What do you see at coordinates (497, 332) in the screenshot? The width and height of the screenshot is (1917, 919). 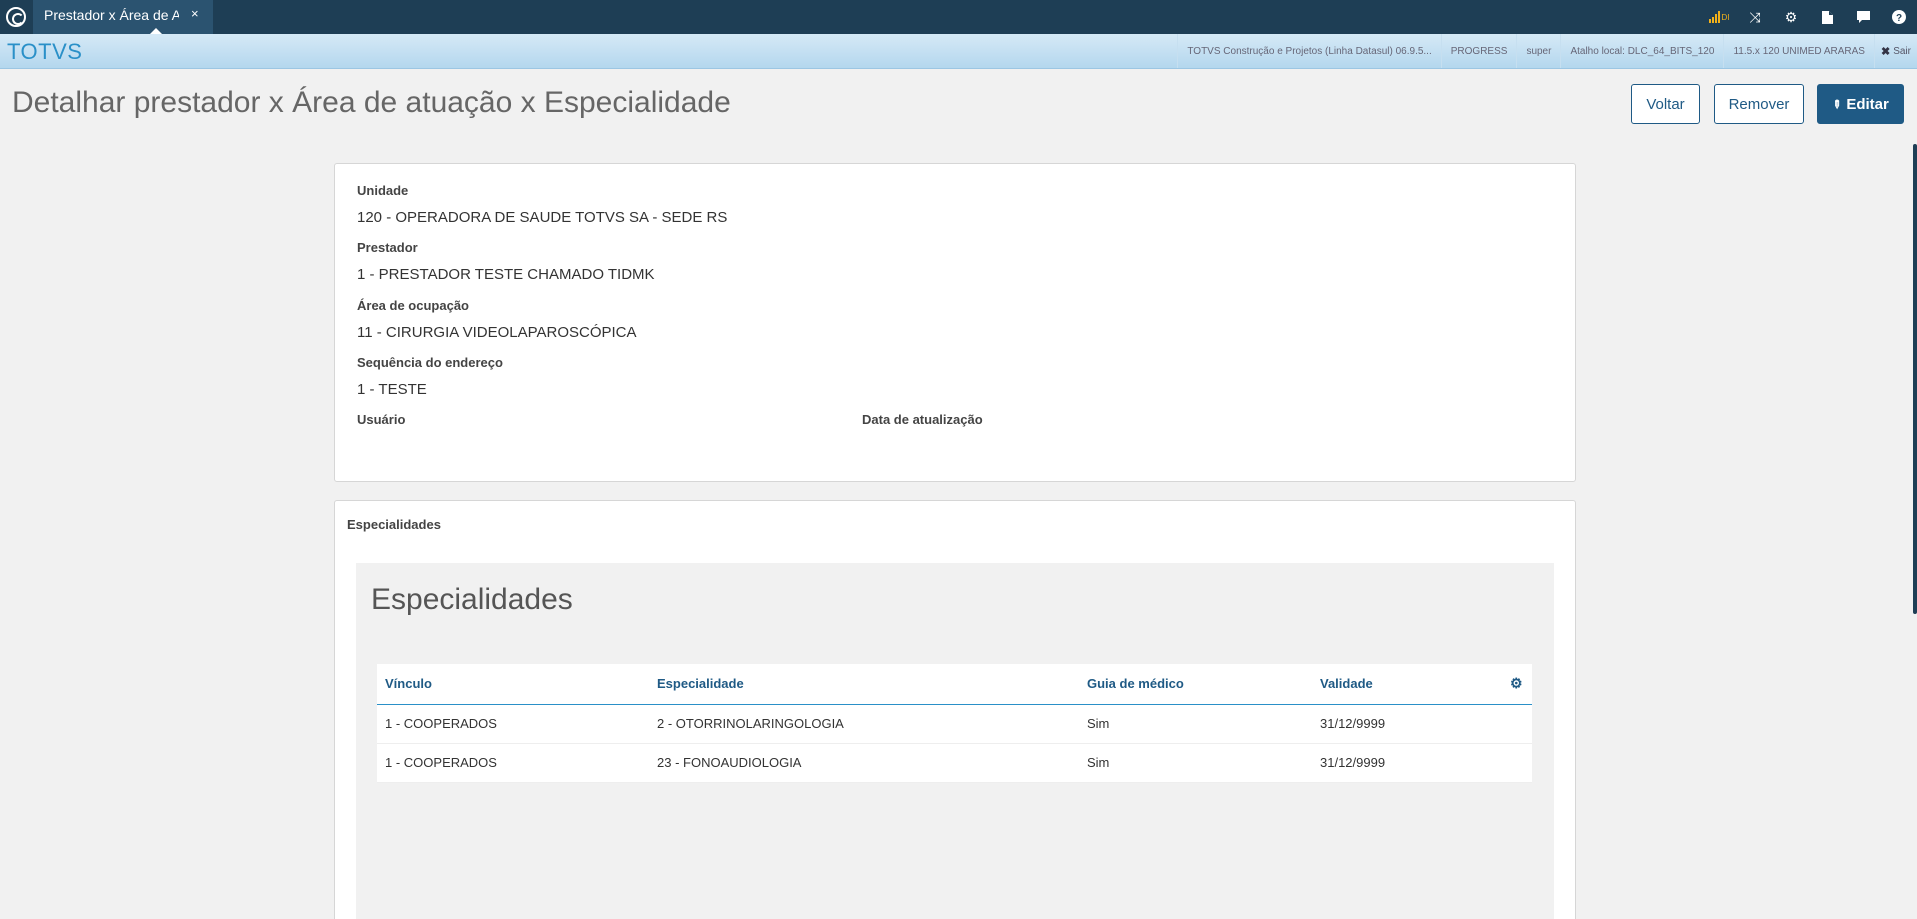 I see `area-value: 11 - CIRURGIA VIDEOLAPAROSCÓPICA` at bounding box center [497, 332].